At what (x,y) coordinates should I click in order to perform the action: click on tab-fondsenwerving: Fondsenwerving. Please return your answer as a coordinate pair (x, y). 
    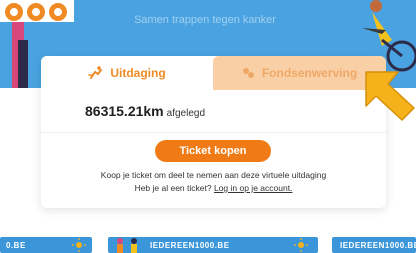
    Looking at the image, I should click on (299, 73).